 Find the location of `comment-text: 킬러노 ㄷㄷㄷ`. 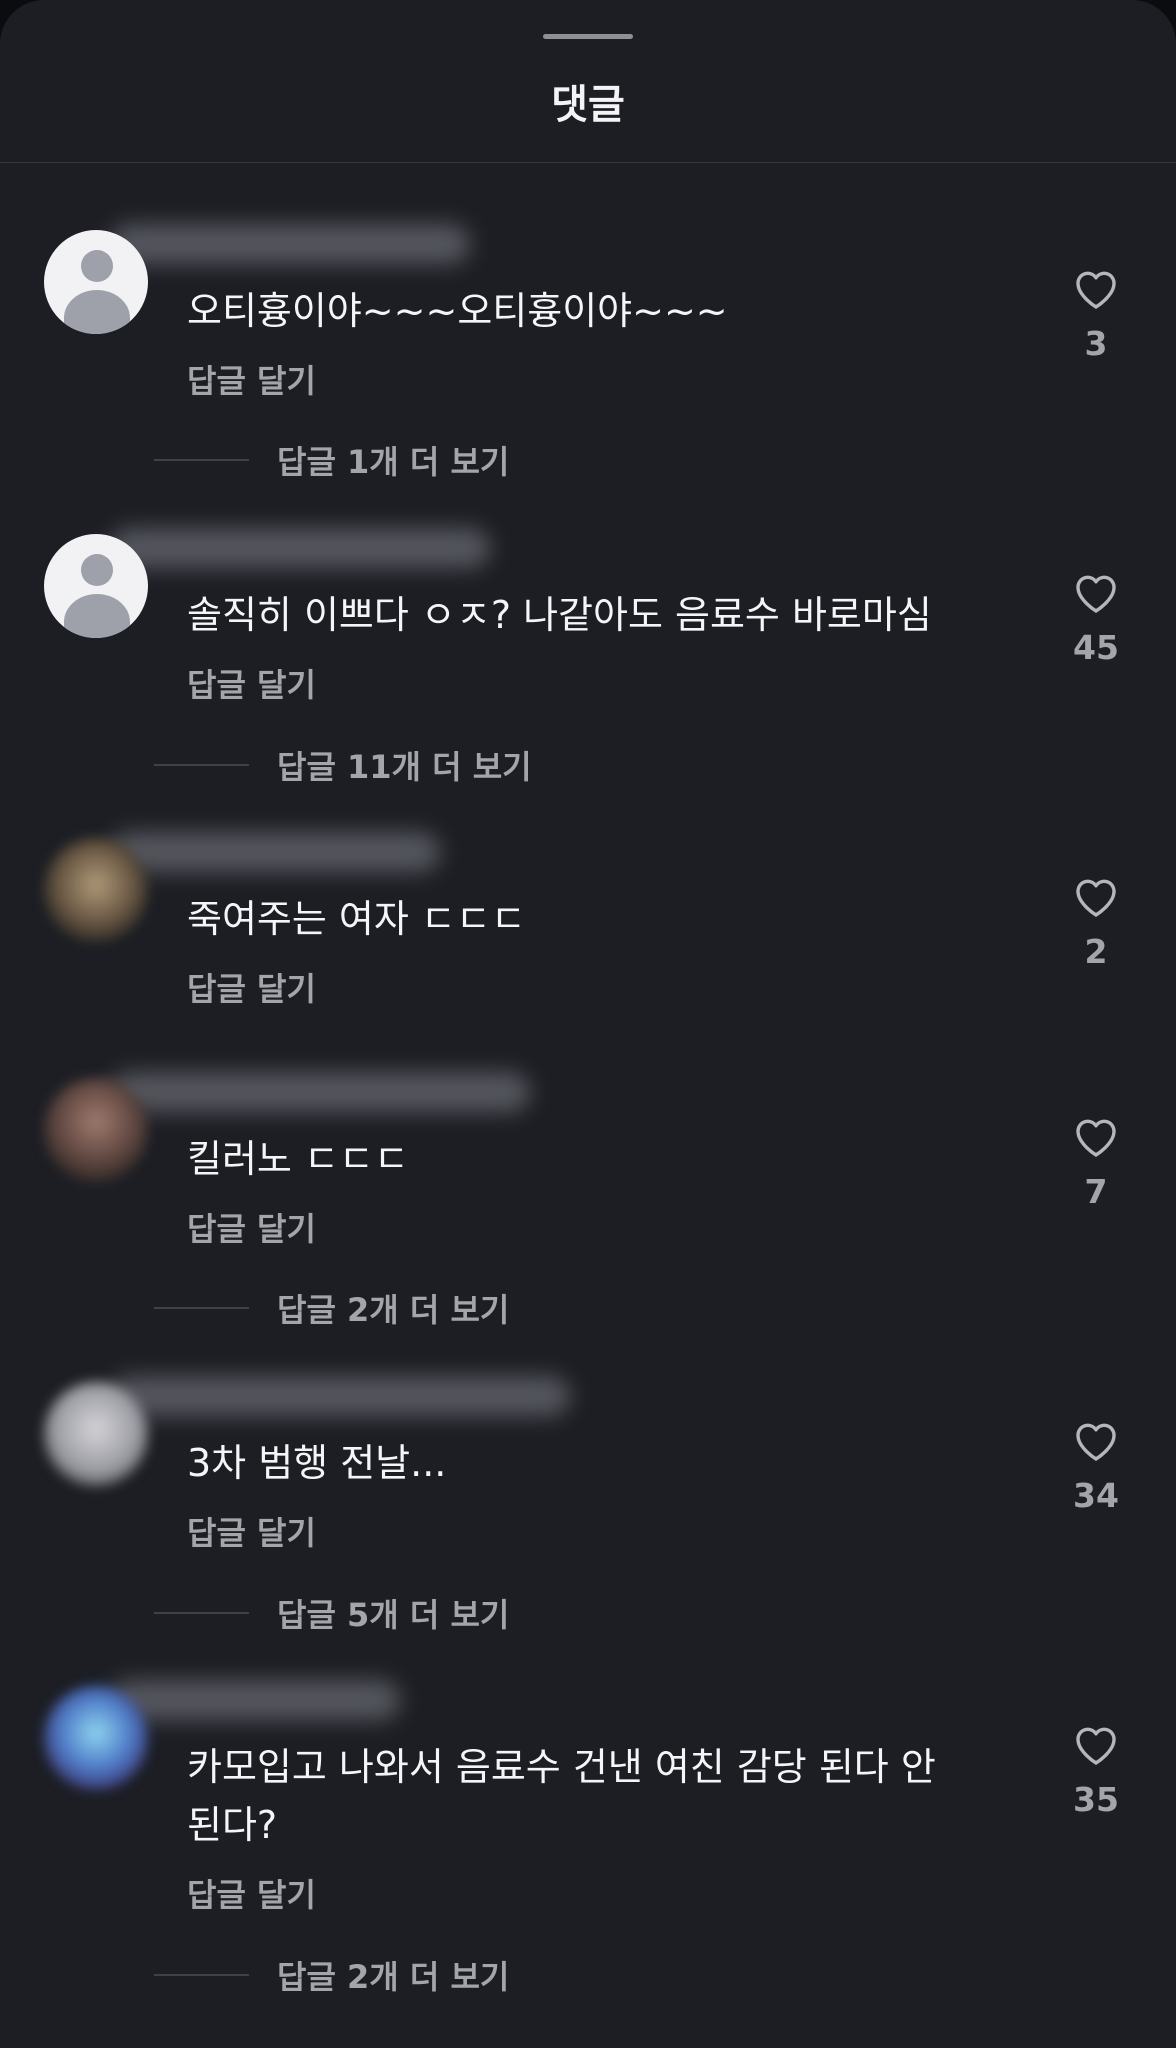

comment-text: 킬러노 ㄷㄷㄷ is located at coordinates (298, 1159).